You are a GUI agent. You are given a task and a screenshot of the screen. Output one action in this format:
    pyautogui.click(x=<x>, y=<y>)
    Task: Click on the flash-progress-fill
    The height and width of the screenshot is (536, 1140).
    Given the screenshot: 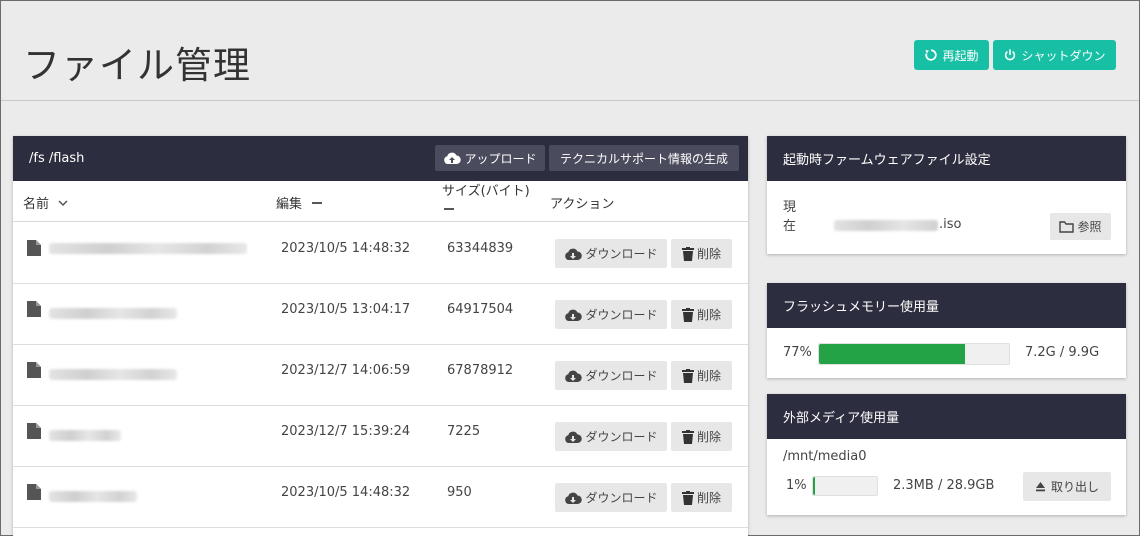 What is the action you would take?
    pyautogui.click(x=892, y=354)
    